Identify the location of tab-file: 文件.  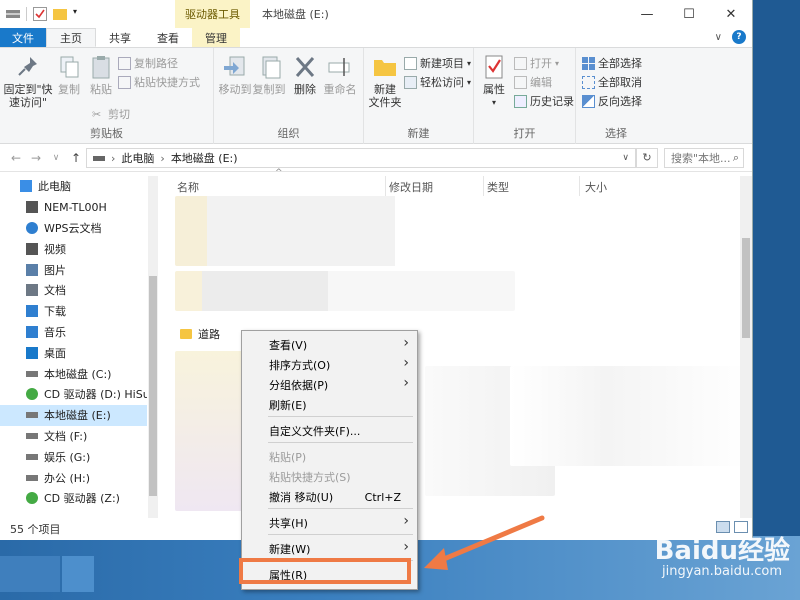
(23, 37).